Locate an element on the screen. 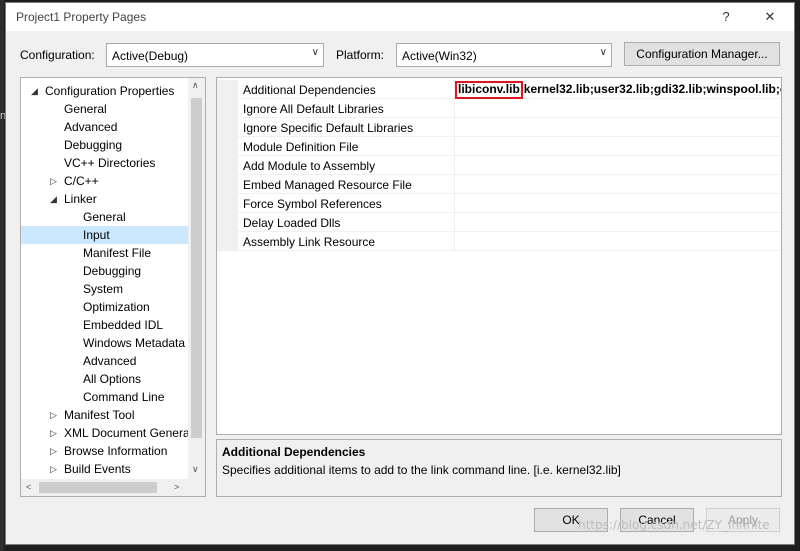 The image size is (800, 551). scroll-down-icon: ∨ is located at coordinates (195, 469).